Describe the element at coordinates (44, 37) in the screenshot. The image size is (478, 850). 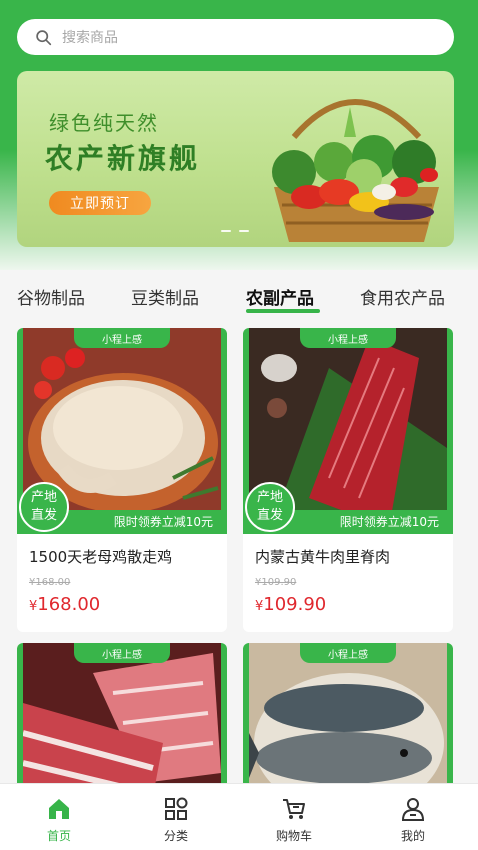
I see `search-icon` at that location.